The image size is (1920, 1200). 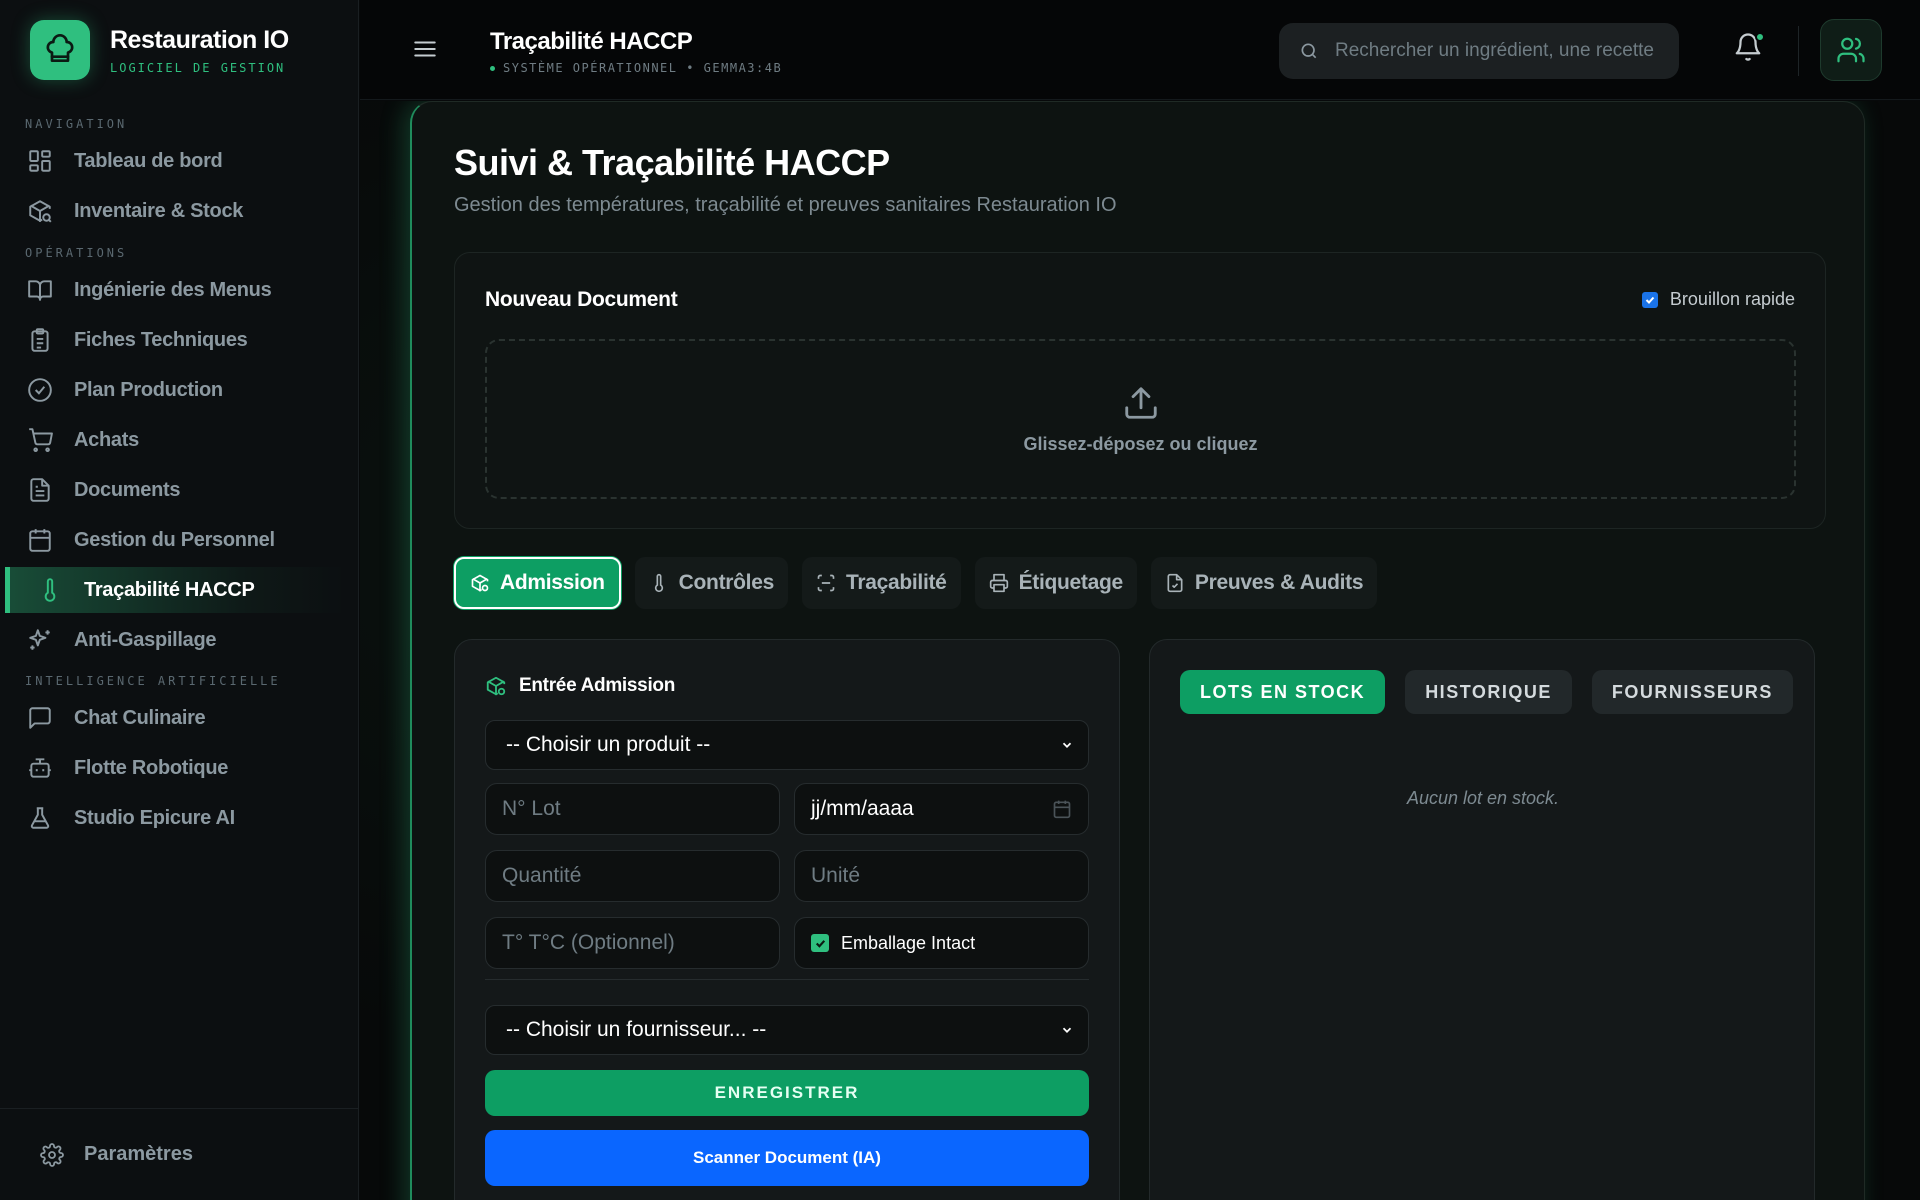 I want to click on sidebar-item-staff: Gestion du Personnel, so click(x=179, y=540).